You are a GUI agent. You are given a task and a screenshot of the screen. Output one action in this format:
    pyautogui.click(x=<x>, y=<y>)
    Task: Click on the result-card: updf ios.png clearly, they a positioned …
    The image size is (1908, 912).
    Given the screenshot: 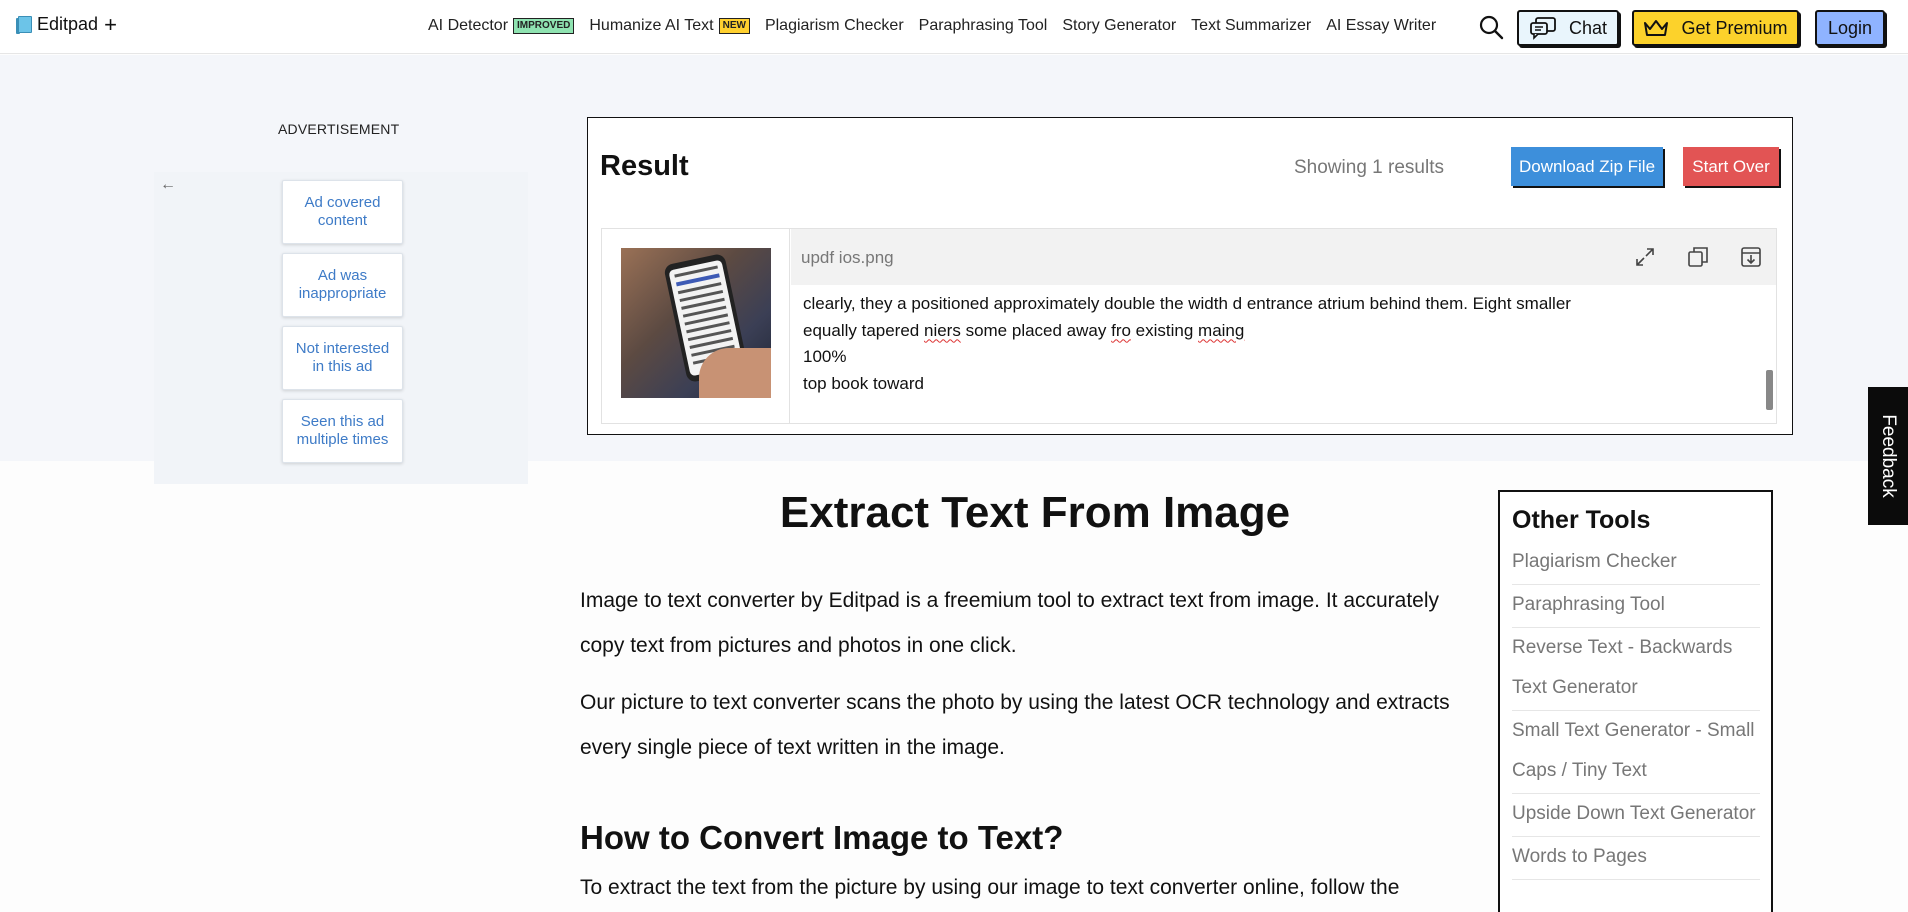 What is the action you would take?
    pyautogui.click(x=1189, y=326)
    